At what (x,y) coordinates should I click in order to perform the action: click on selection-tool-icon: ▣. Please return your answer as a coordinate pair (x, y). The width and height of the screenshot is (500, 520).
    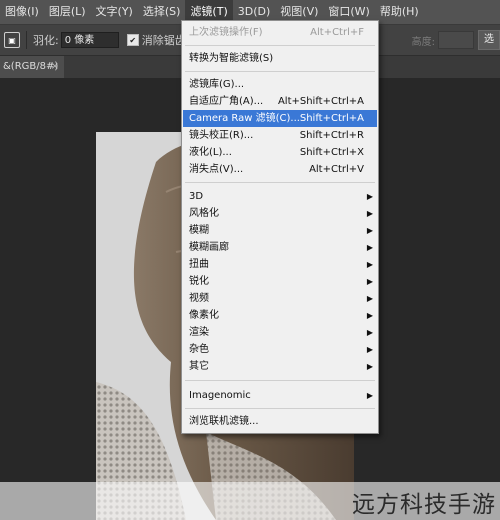
    Looking at the image, I should click on (12, 40).